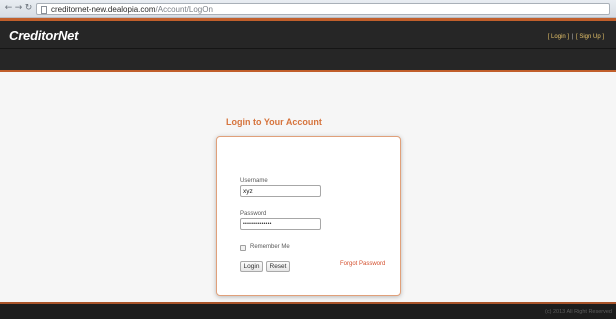 The image size is (616, 319). I want to click on header-accent-strip, so click(308, 19).